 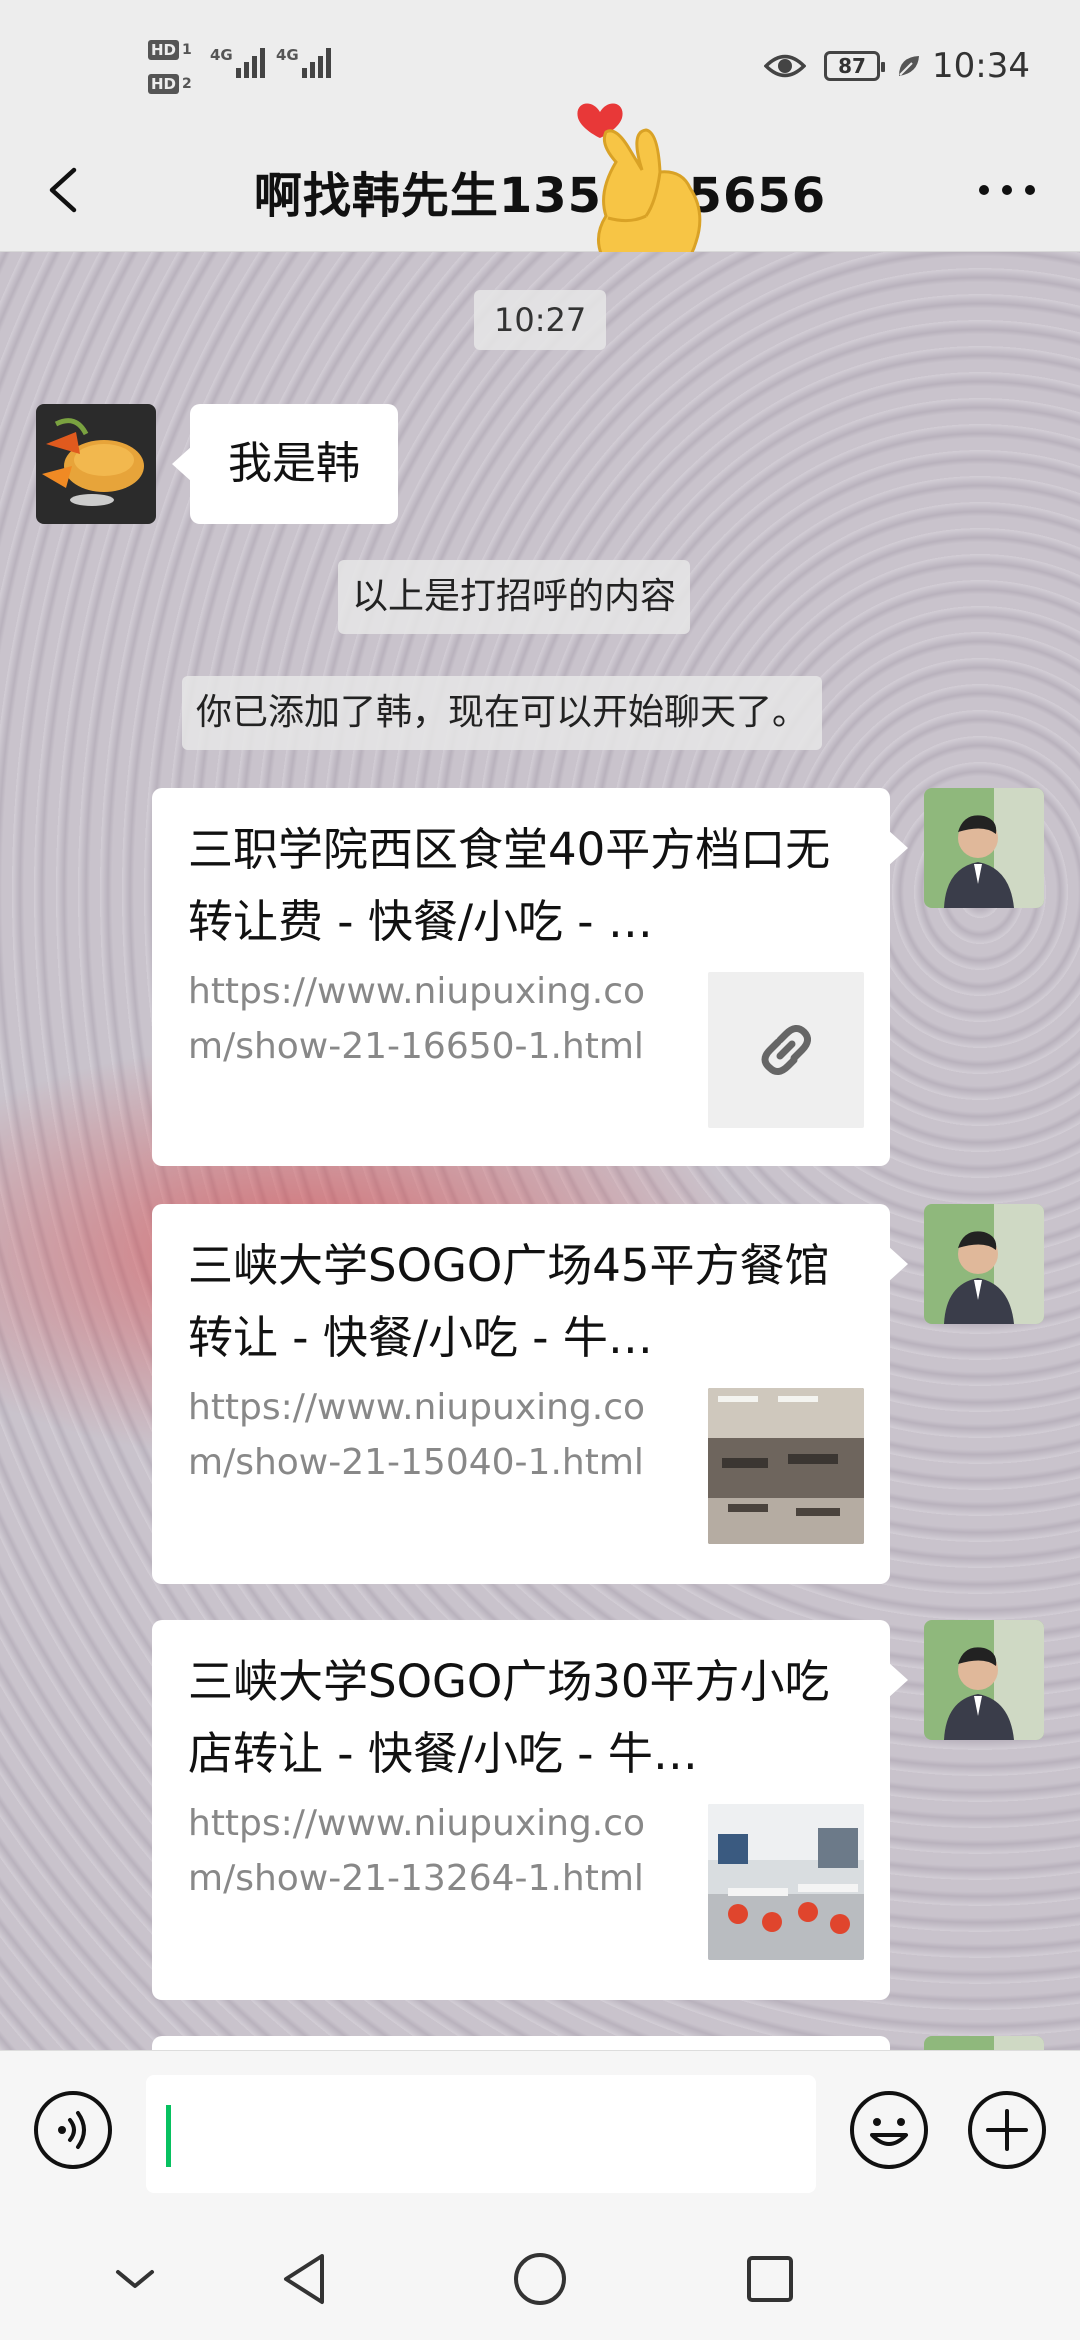 What do you see at coordinates (239, 61) in the screenshot?
I see `signal-1-icon: 4G` at bounding box center [239, 61].